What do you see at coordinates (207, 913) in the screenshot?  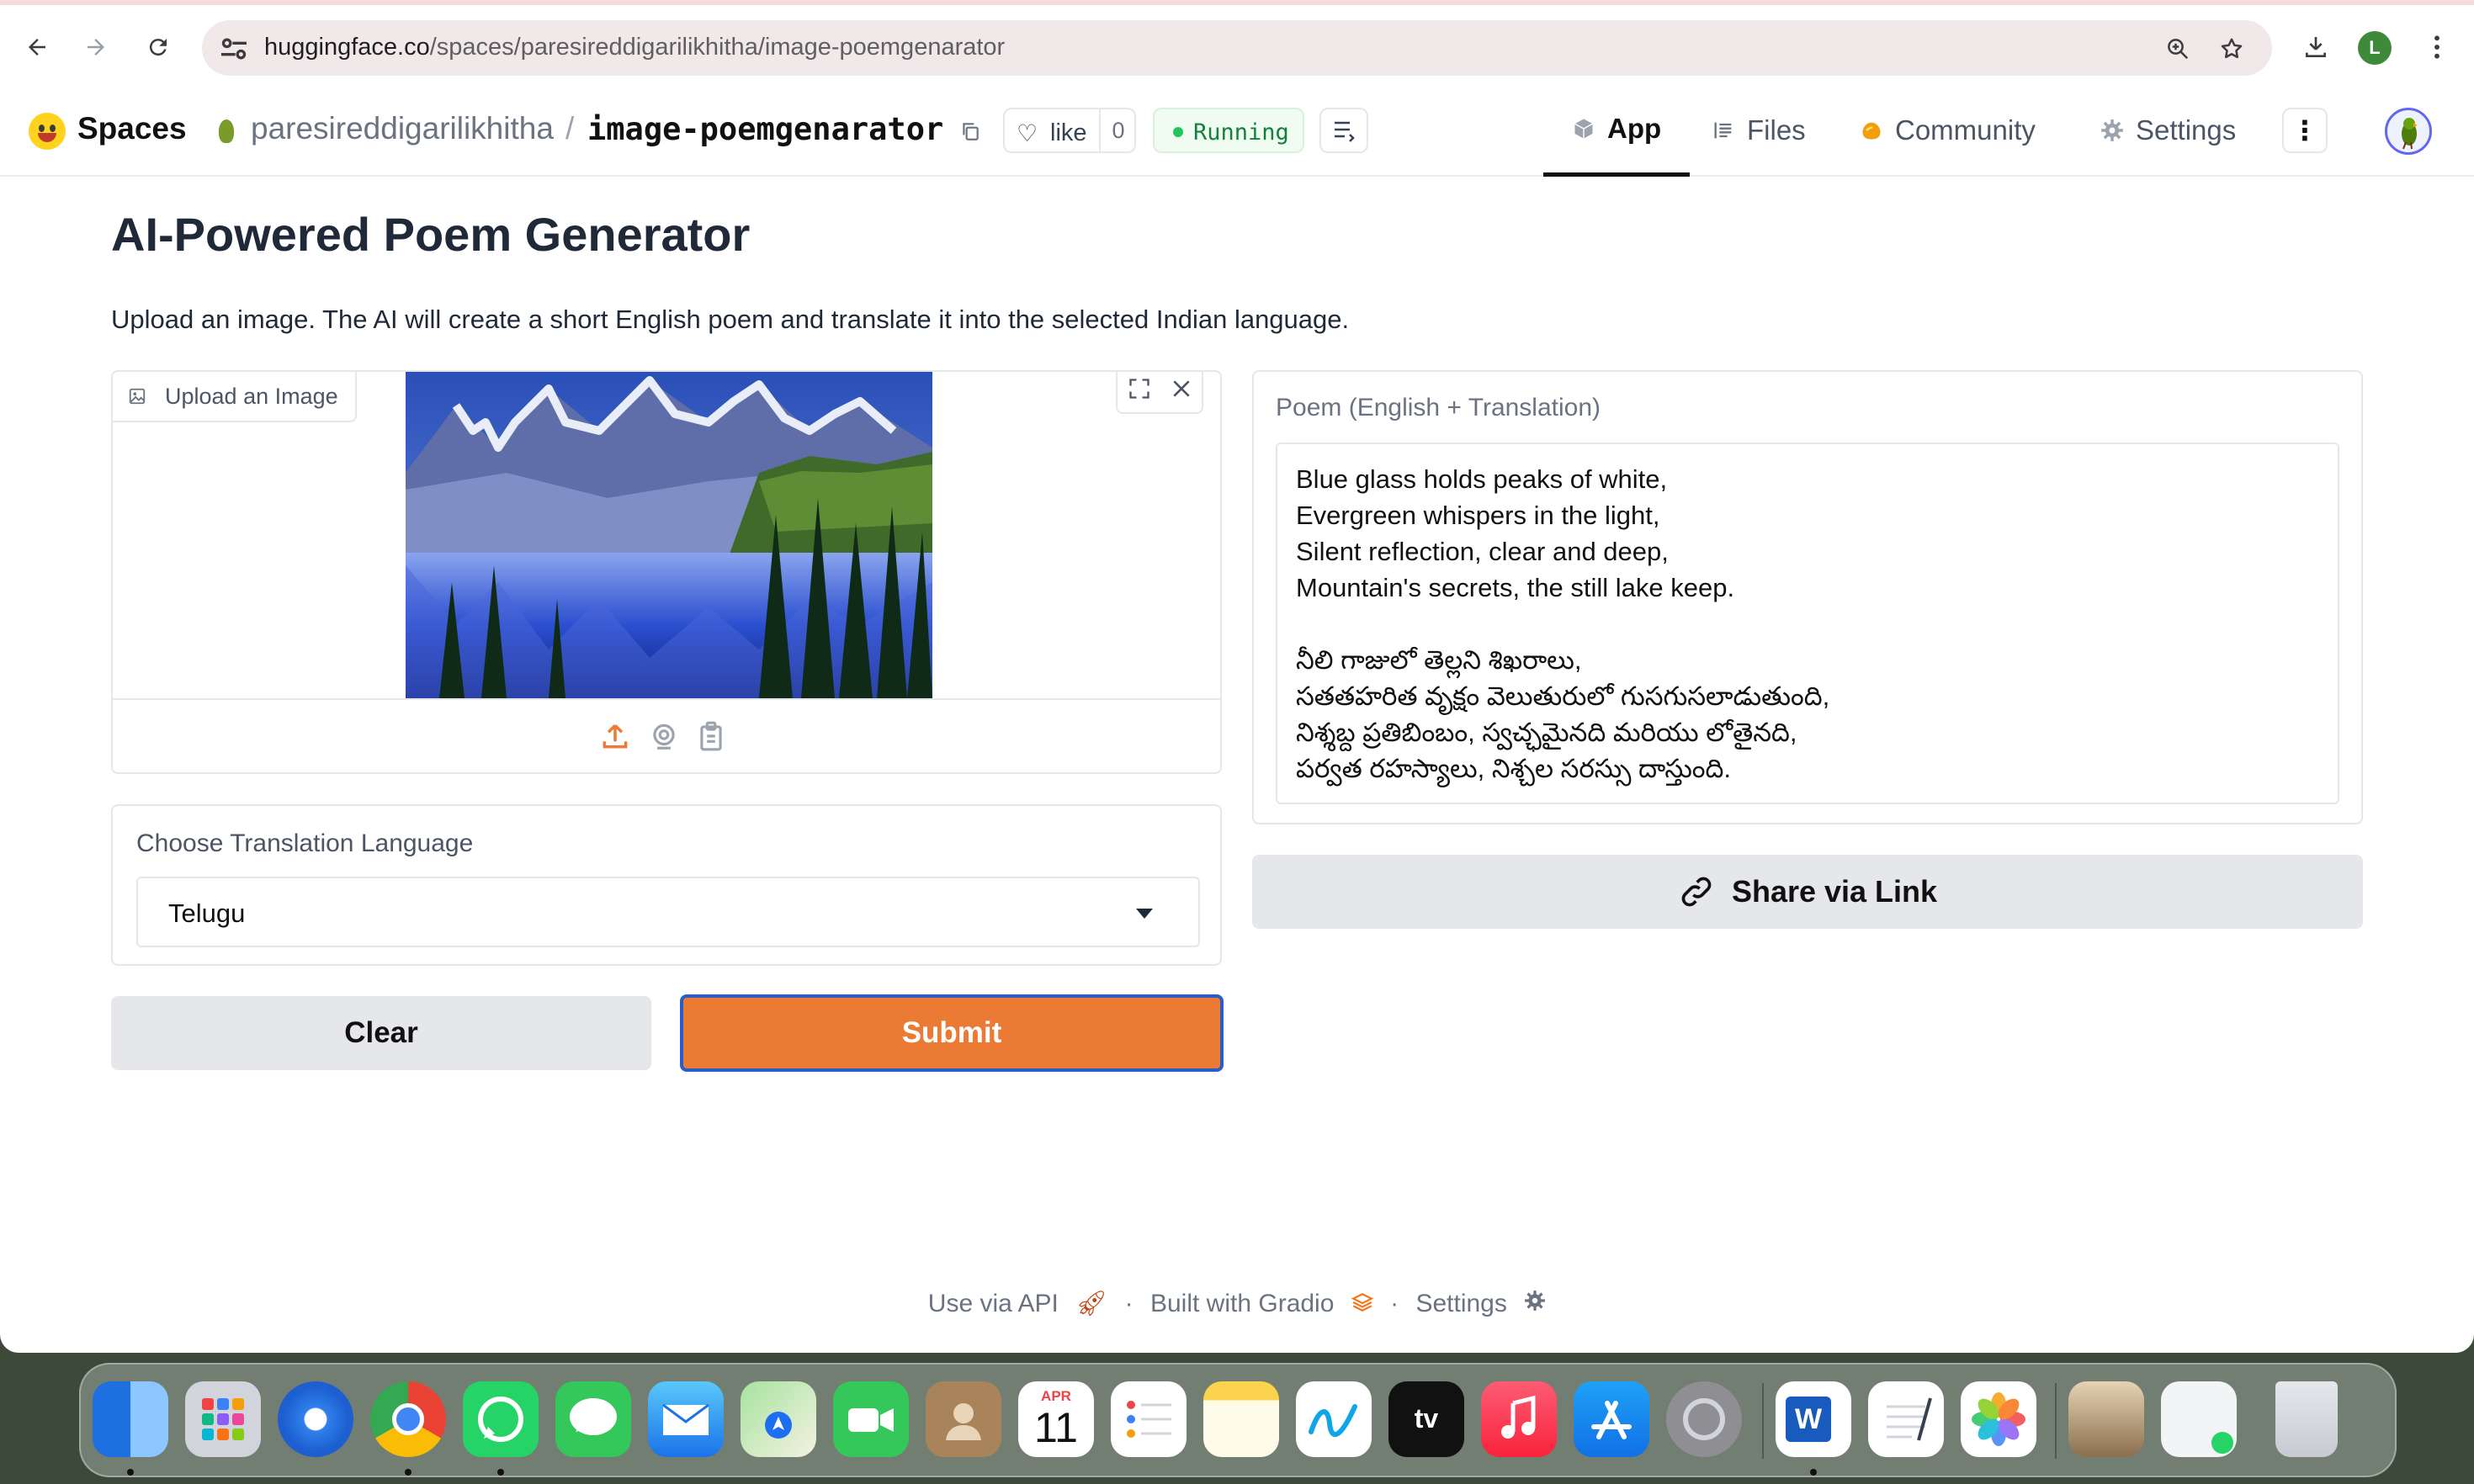 I see `language-selected: Telugu` at bounding box center [207, 913].